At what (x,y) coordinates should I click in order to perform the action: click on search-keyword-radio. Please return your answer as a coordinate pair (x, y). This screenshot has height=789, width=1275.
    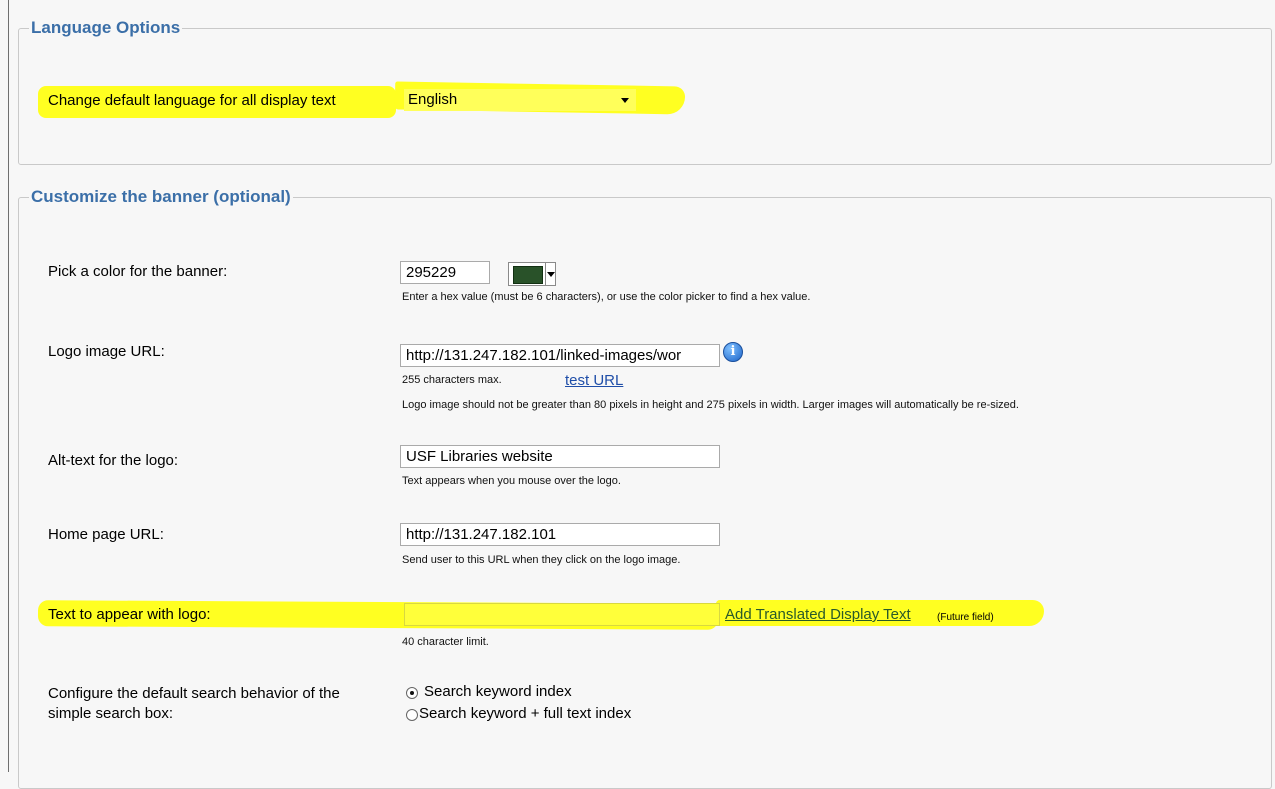
    Looking at the image, I should click on (412, 693).